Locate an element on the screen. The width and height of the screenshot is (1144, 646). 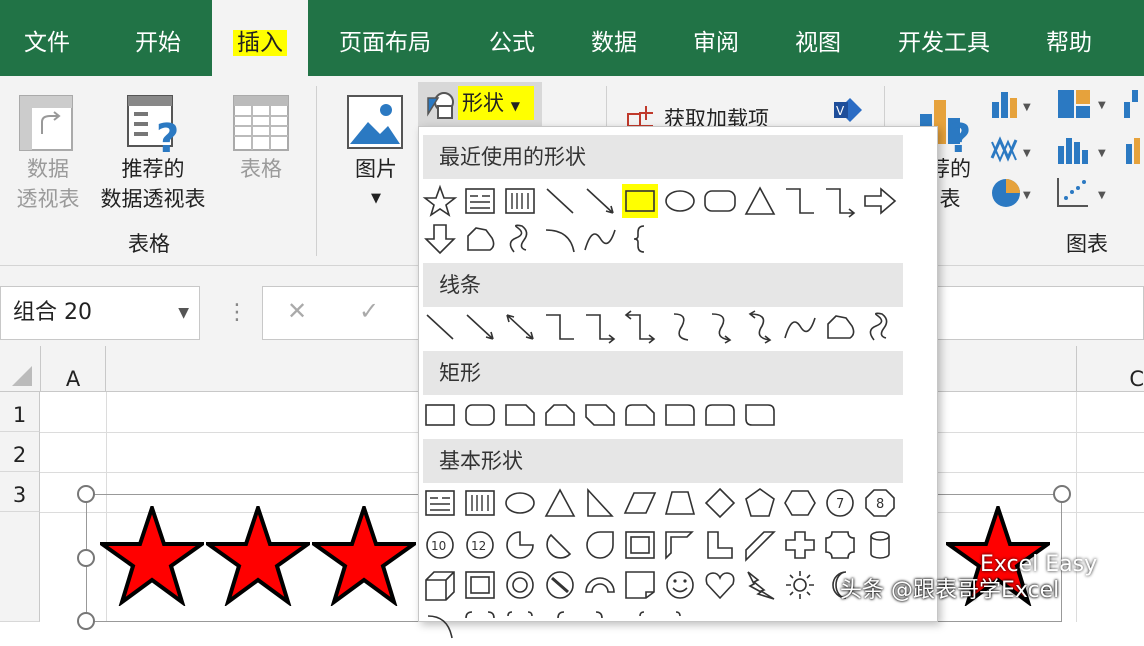
watermark: 头条 @跟表哥学Excel is located at coordinates (950, 590).